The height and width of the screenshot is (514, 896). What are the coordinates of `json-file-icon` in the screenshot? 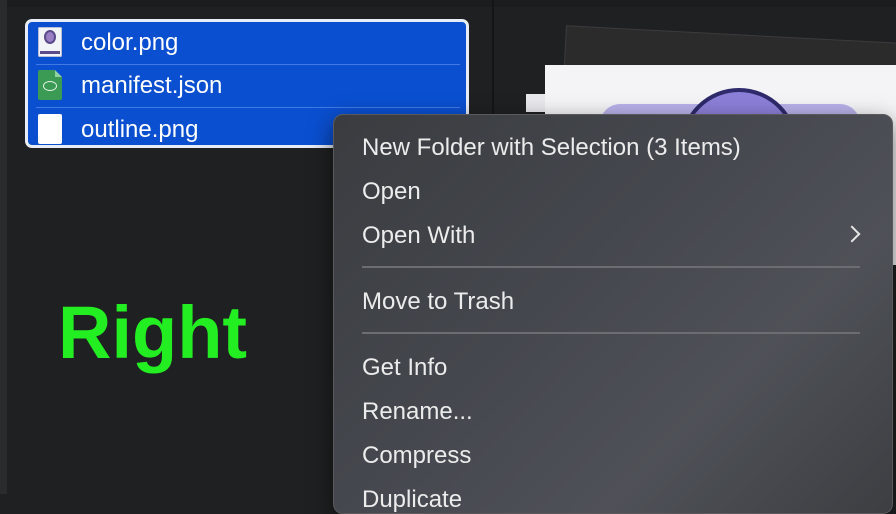 It's located at (50, 85).